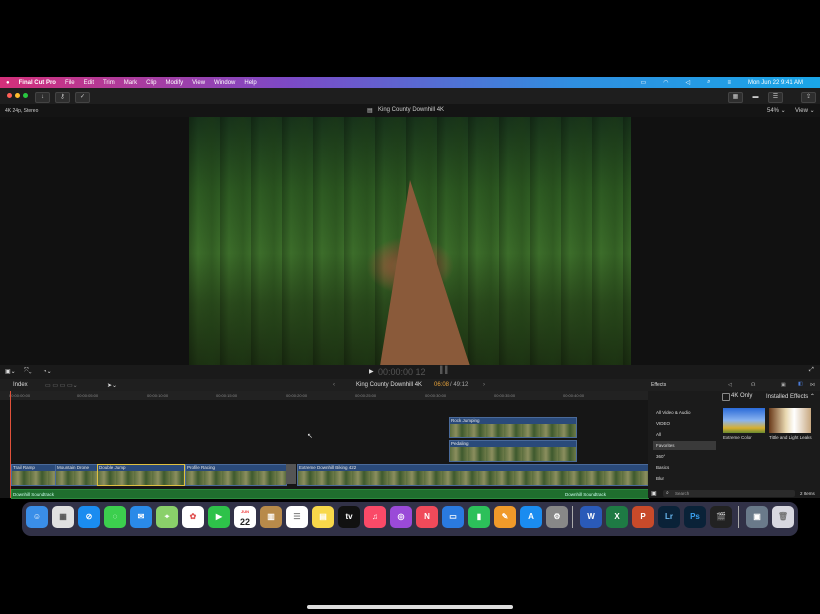 This screenshot has height=614, width=820. What do you see at coordinates (323, 517) in the screenshot?
I see `notes-icon: ▤` at bounding box center [323, 517].